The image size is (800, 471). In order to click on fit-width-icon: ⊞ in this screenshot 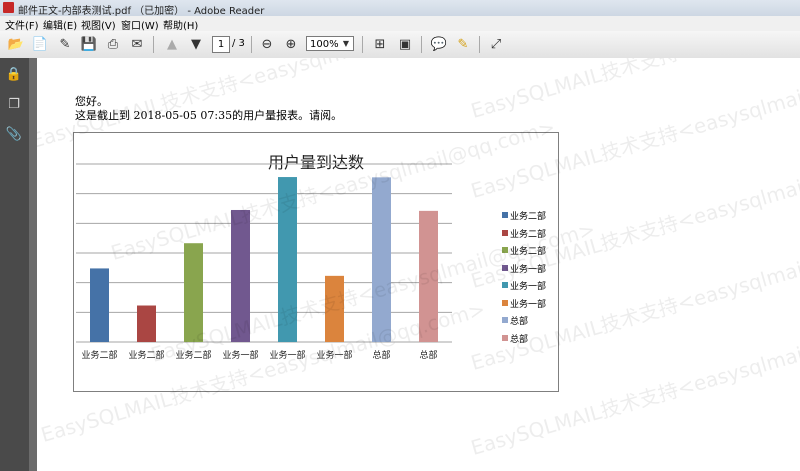, I will do `click(380, 44)`.